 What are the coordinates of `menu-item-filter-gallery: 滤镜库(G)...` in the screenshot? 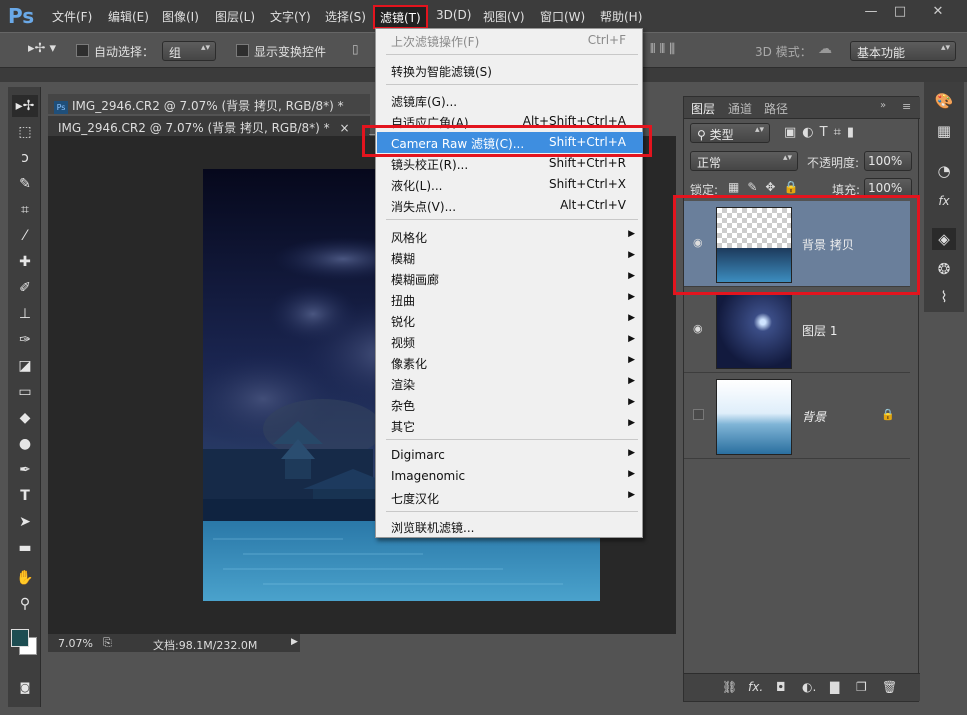 It's located at (510, 100).